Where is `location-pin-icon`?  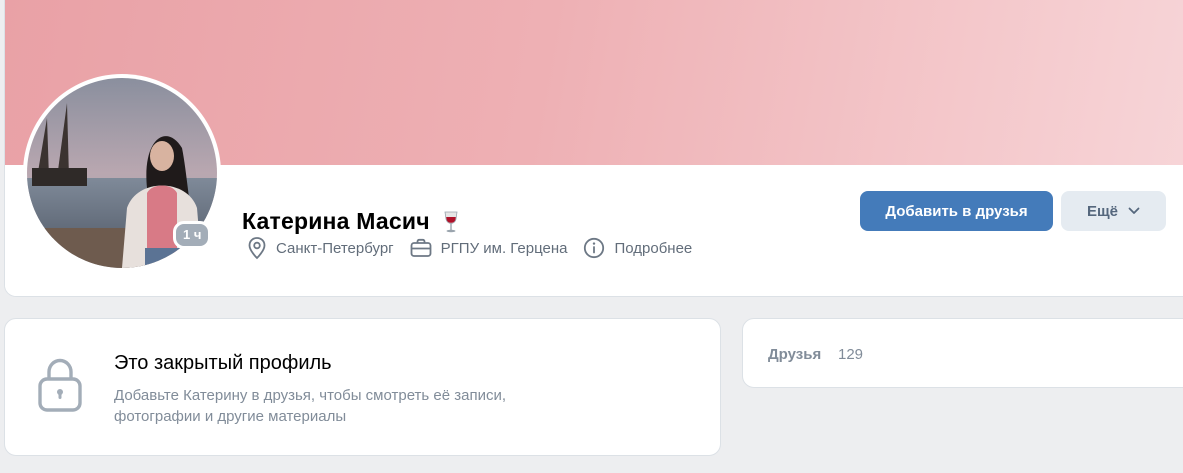
location-pin-icon is located at coordinates (257, 248).